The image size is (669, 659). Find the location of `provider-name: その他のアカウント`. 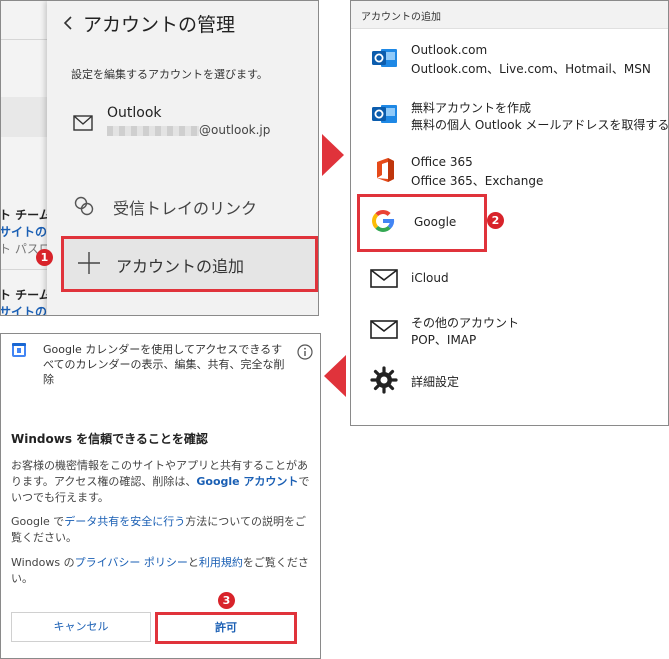

provider-name: その他のアカウント is located at coordinates (465, 323).